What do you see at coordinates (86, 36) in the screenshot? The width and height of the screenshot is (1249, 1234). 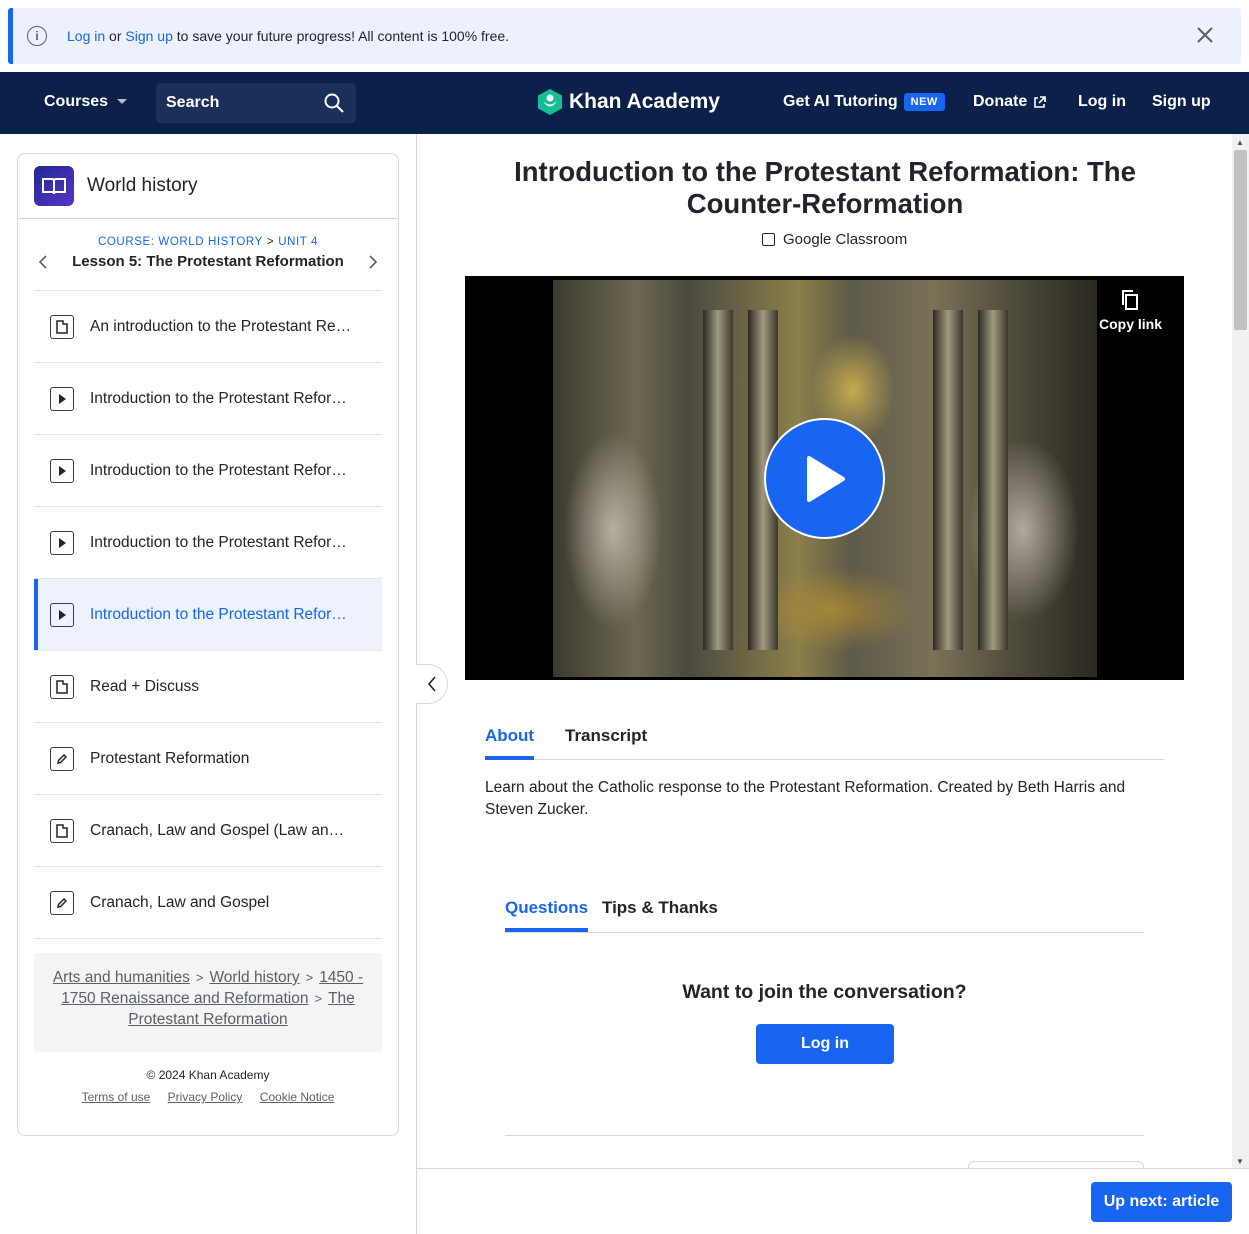 I see `banner-login-link: Log in` at bounding box center [86, 36].